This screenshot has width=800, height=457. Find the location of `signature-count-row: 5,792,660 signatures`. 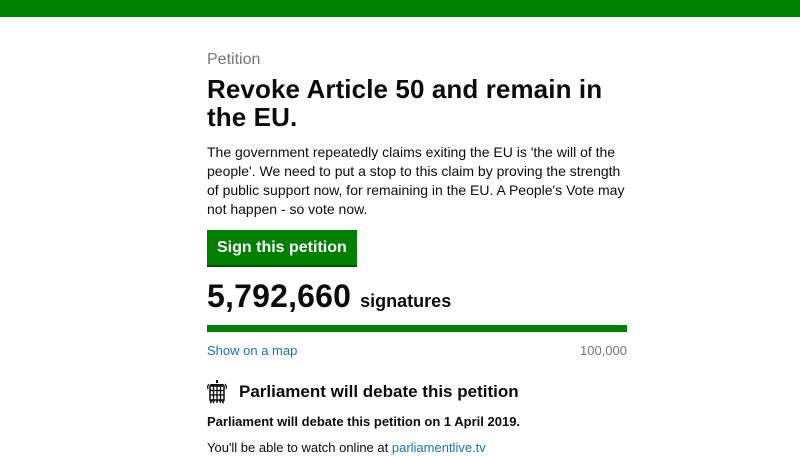

signature-count-row: 5,792,660 signatures is located at coordinates (419, 296).